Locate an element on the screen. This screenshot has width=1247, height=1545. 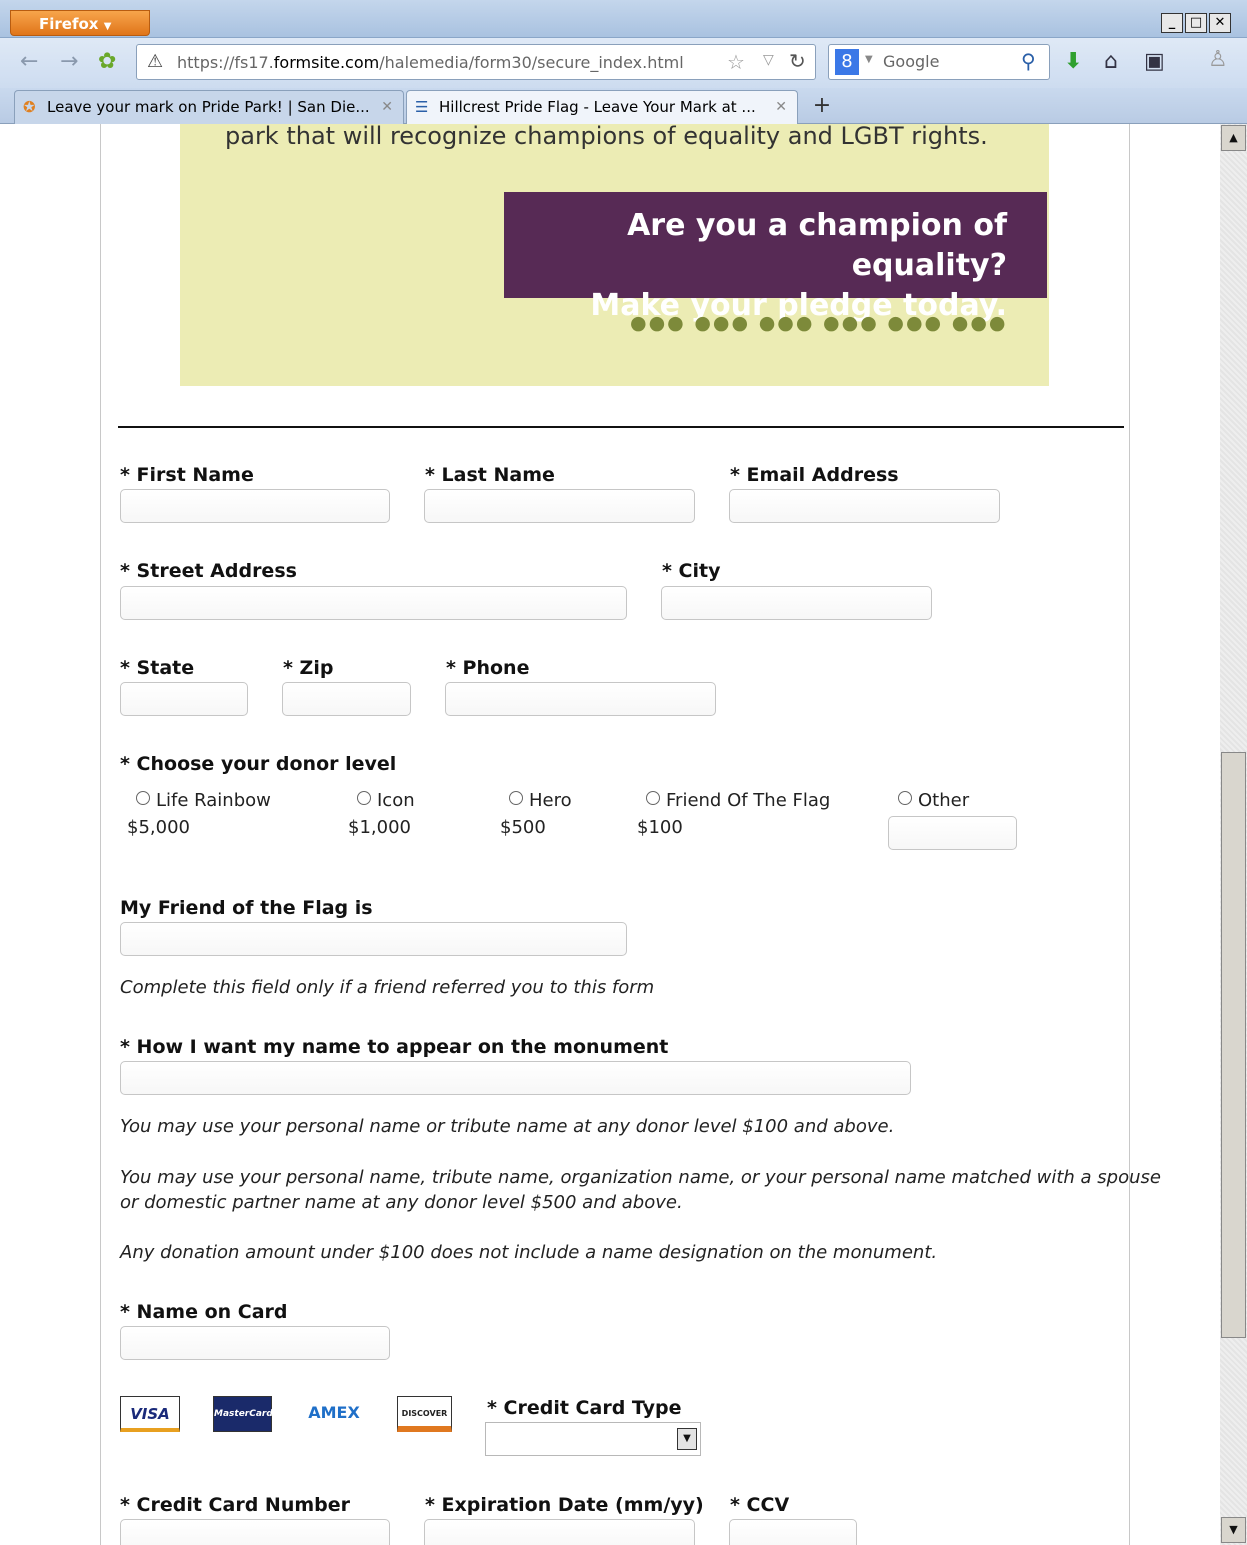
search-icon: ⚲ is located at coordinates (1028, 61).